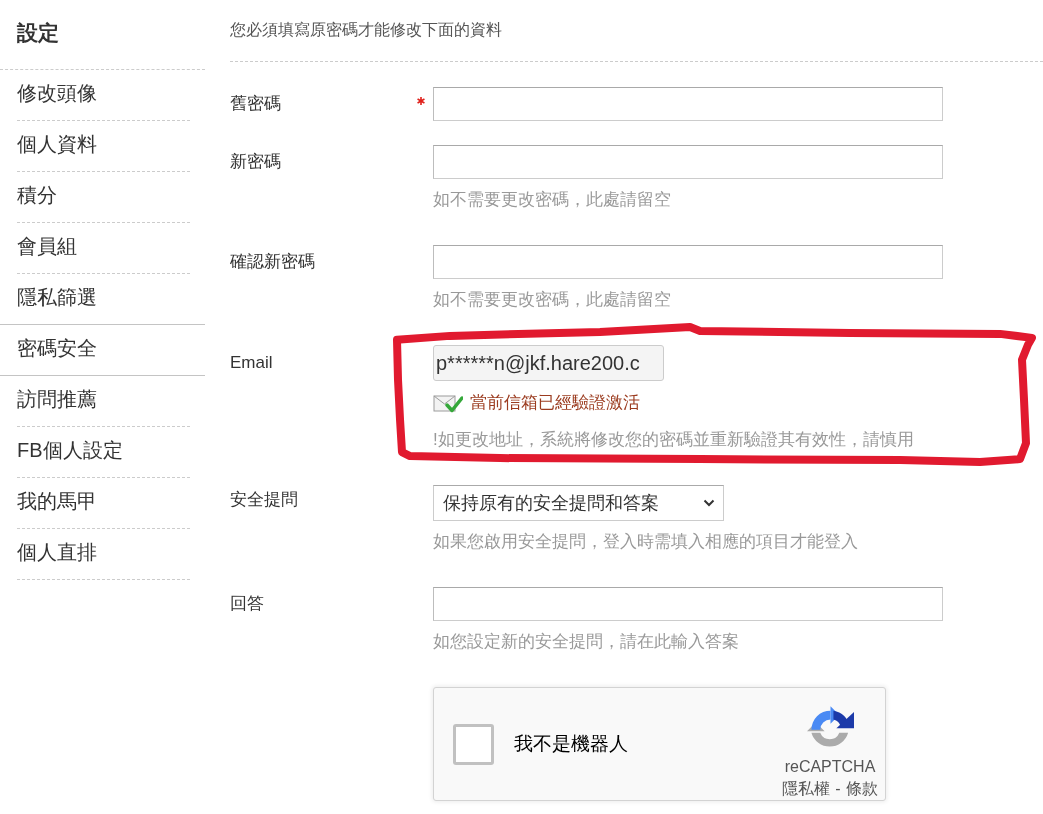  What do you see at coordinates (688, 604) in the screenshot?
I see `answer-field` at bounding box center [688, 604].